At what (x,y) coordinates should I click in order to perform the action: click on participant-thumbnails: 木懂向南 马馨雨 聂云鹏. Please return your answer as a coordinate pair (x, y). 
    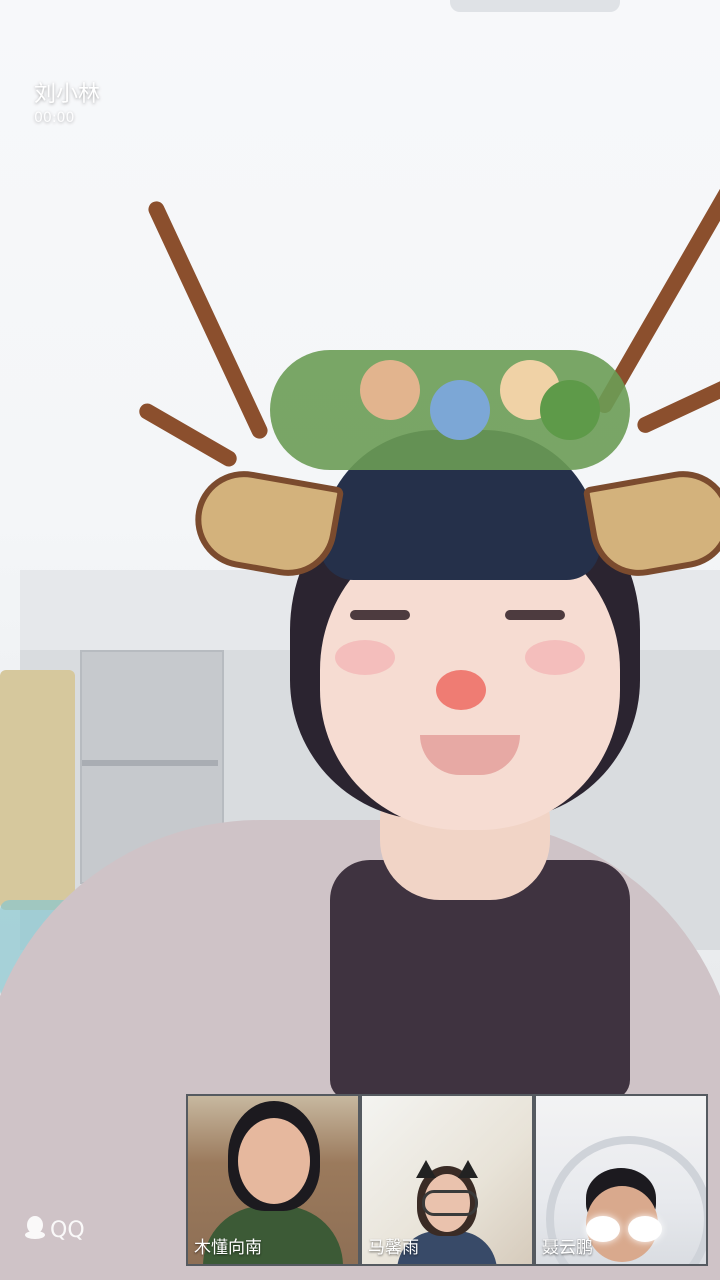
    Looking at the image, I should click on (447, 1180).